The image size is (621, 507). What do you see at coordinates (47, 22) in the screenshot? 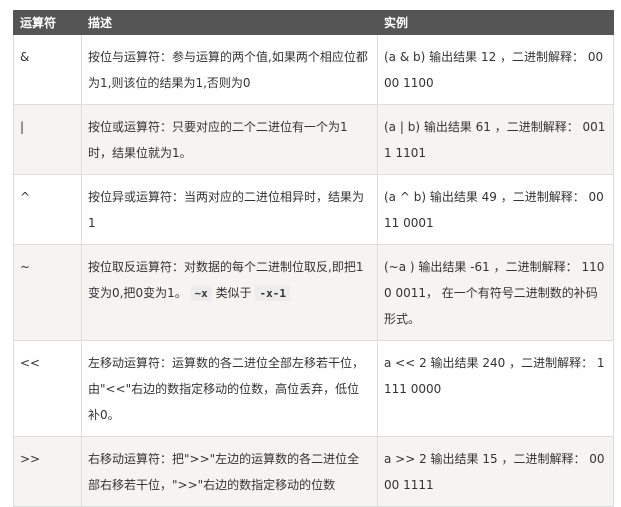
I see `header-operator: 运算符` at bounding box center [47, 22].